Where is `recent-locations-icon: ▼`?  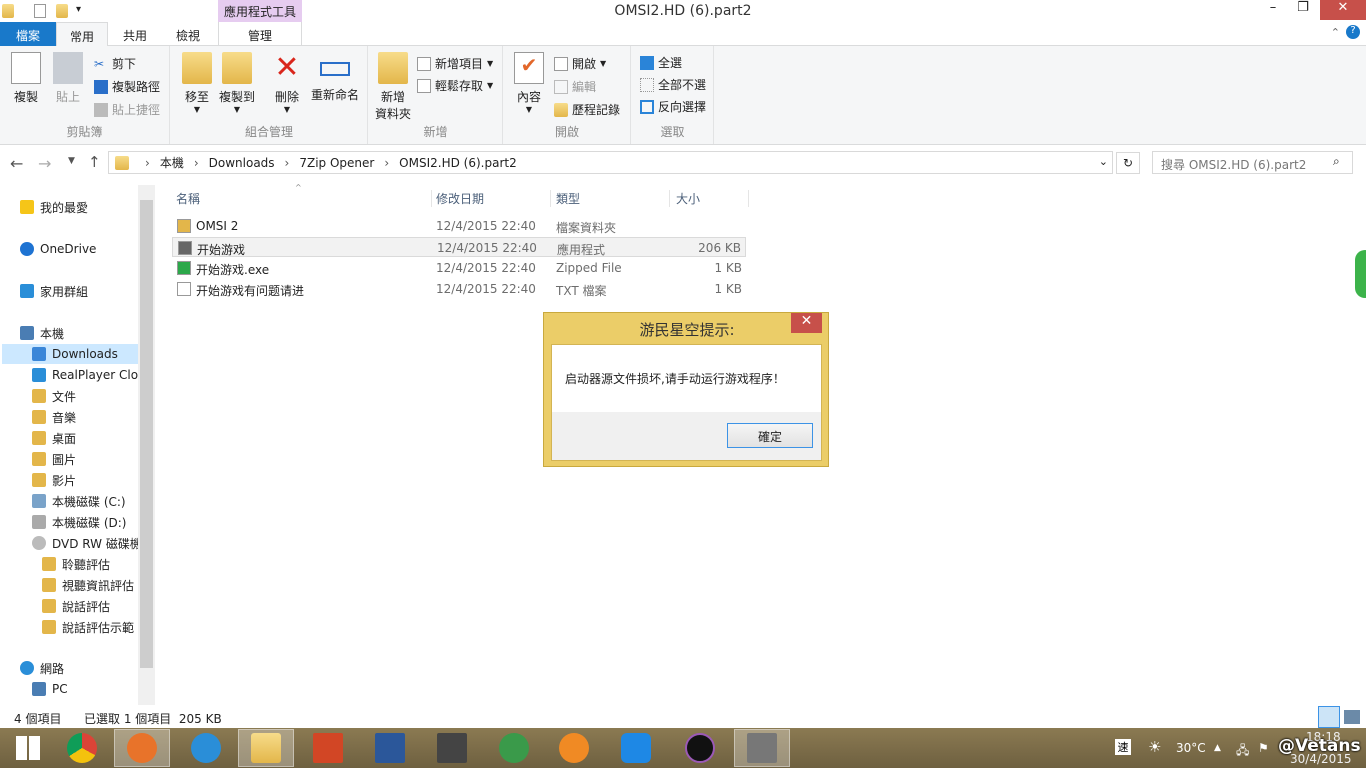 recent-locations-icon: ▼ is located at coordinates (71, 161).